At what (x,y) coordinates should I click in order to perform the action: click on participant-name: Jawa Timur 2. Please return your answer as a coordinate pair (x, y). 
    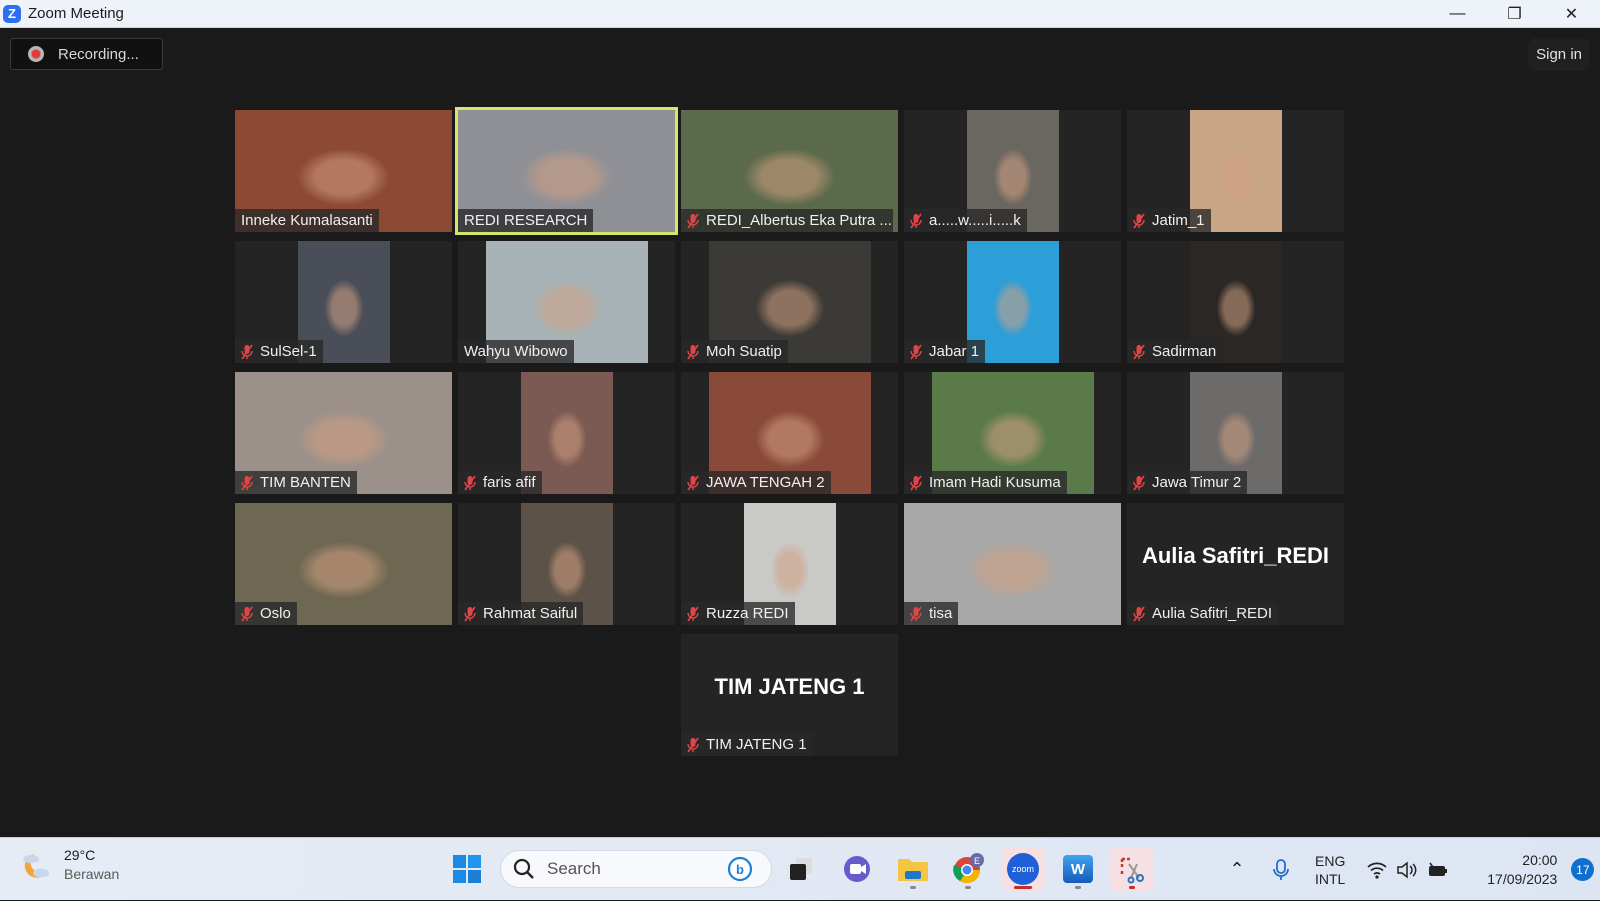
    Looking at the image, I should click on (1197, 482).